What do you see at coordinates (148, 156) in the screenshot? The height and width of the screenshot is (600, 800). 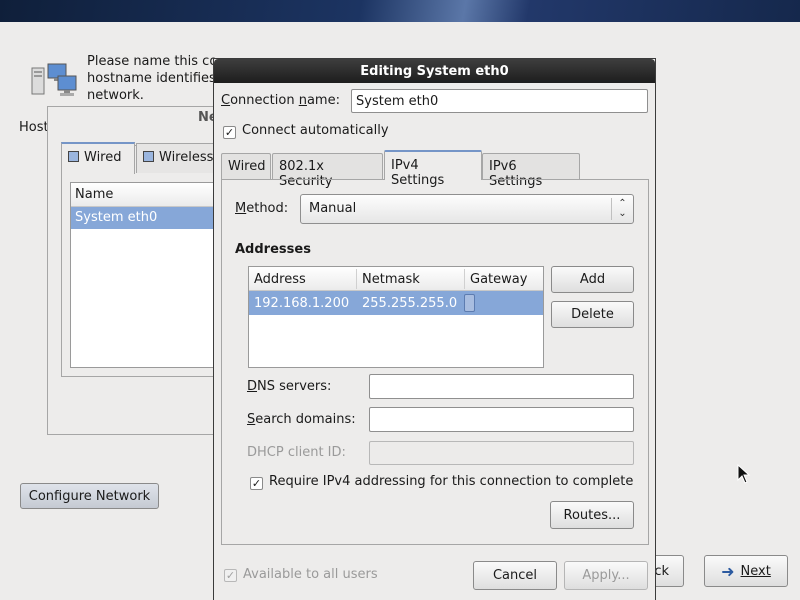 I see `wireless-tab-icon` at bounding box center [148, 156].